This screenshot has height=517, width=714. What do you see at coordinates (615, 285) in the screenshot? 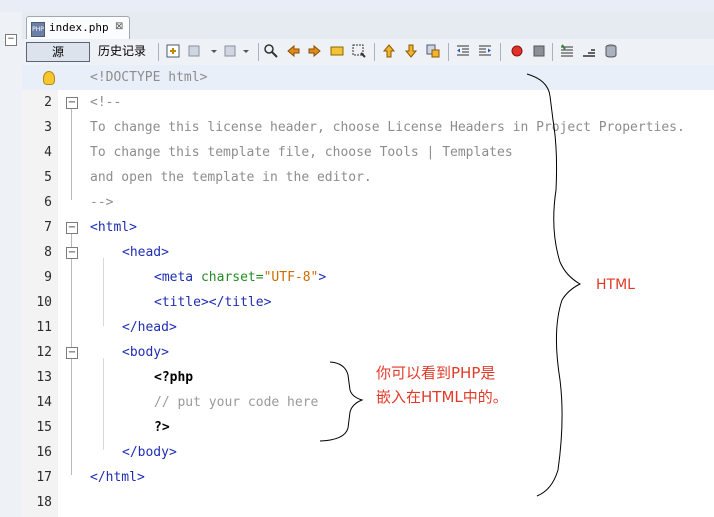
I see `html-annotation-label: HTML` at bounding box center [615, 285].